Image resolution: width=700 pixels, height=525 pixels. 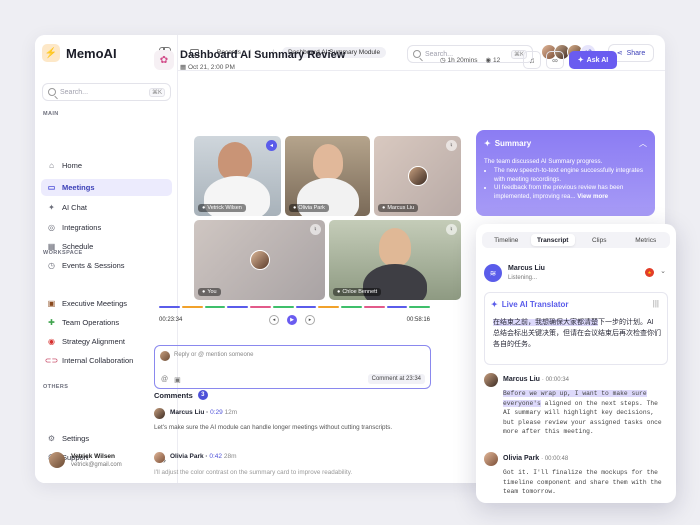 What do you see at coordinates (543, 161) in the screenshot?
I see `summary-intro: The team discussed AI Summary progress.` at bounding box center [543, 161].